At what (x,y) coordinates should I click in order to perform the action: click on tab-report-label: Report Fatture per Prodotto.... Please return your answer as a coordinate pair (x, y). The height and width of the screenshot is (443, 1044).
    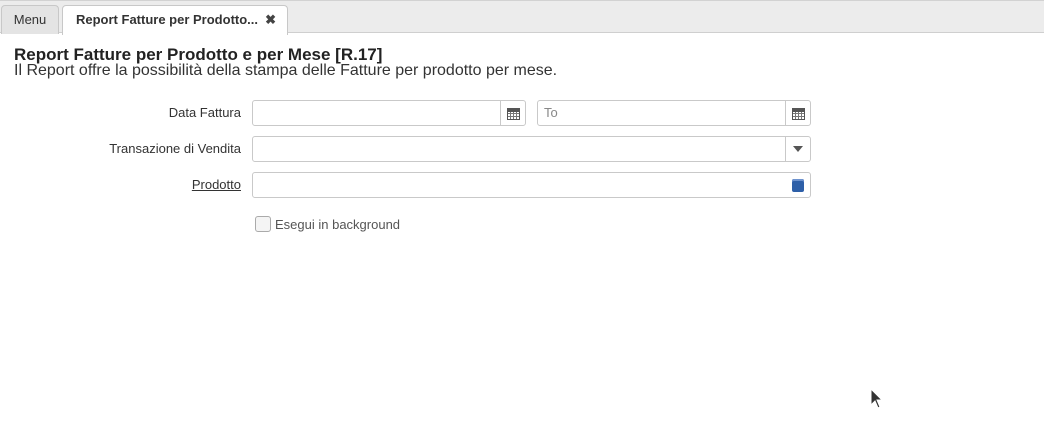
    Looking at the image, I should click on (167, 19).